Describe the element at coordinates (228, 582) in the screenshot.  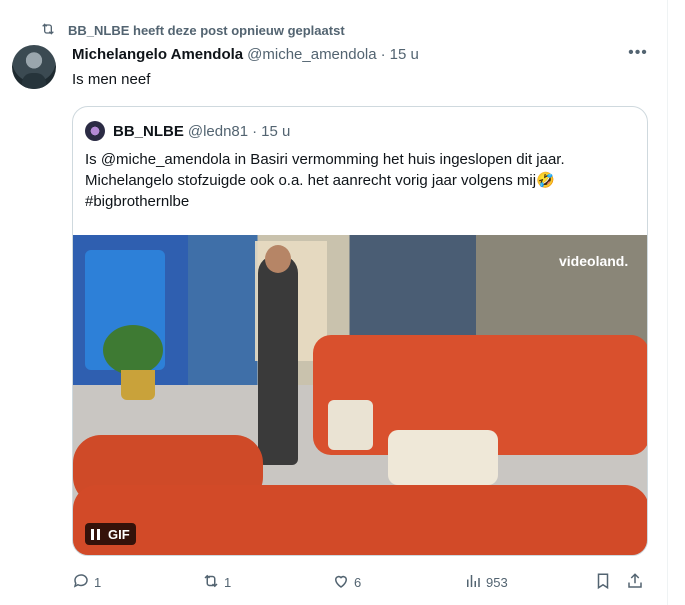
I see `repost-count: 1` at that location.